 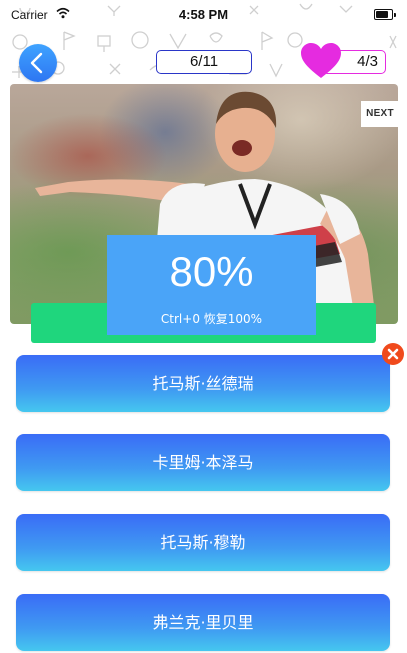 I want to click on close-icon, so click(x=393, y=354).